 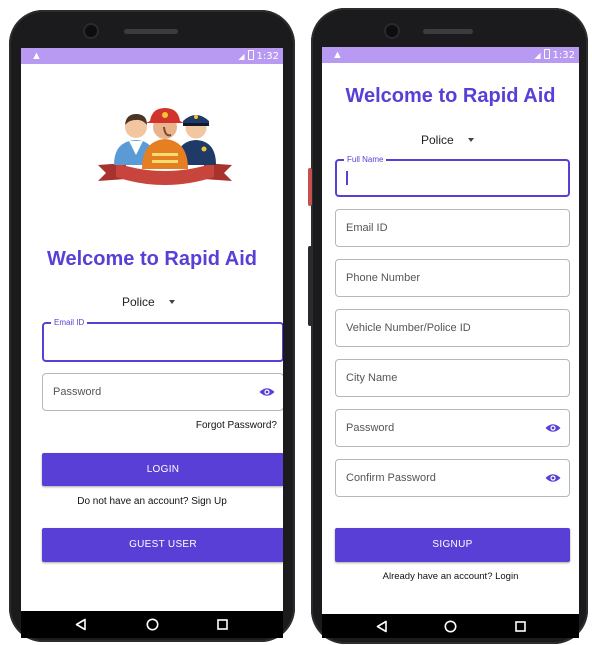 What do you see at coordinates (452, 278) in the screenshot?
I see `phone-number-field: Phone Number` at bounding box center [452, 278].